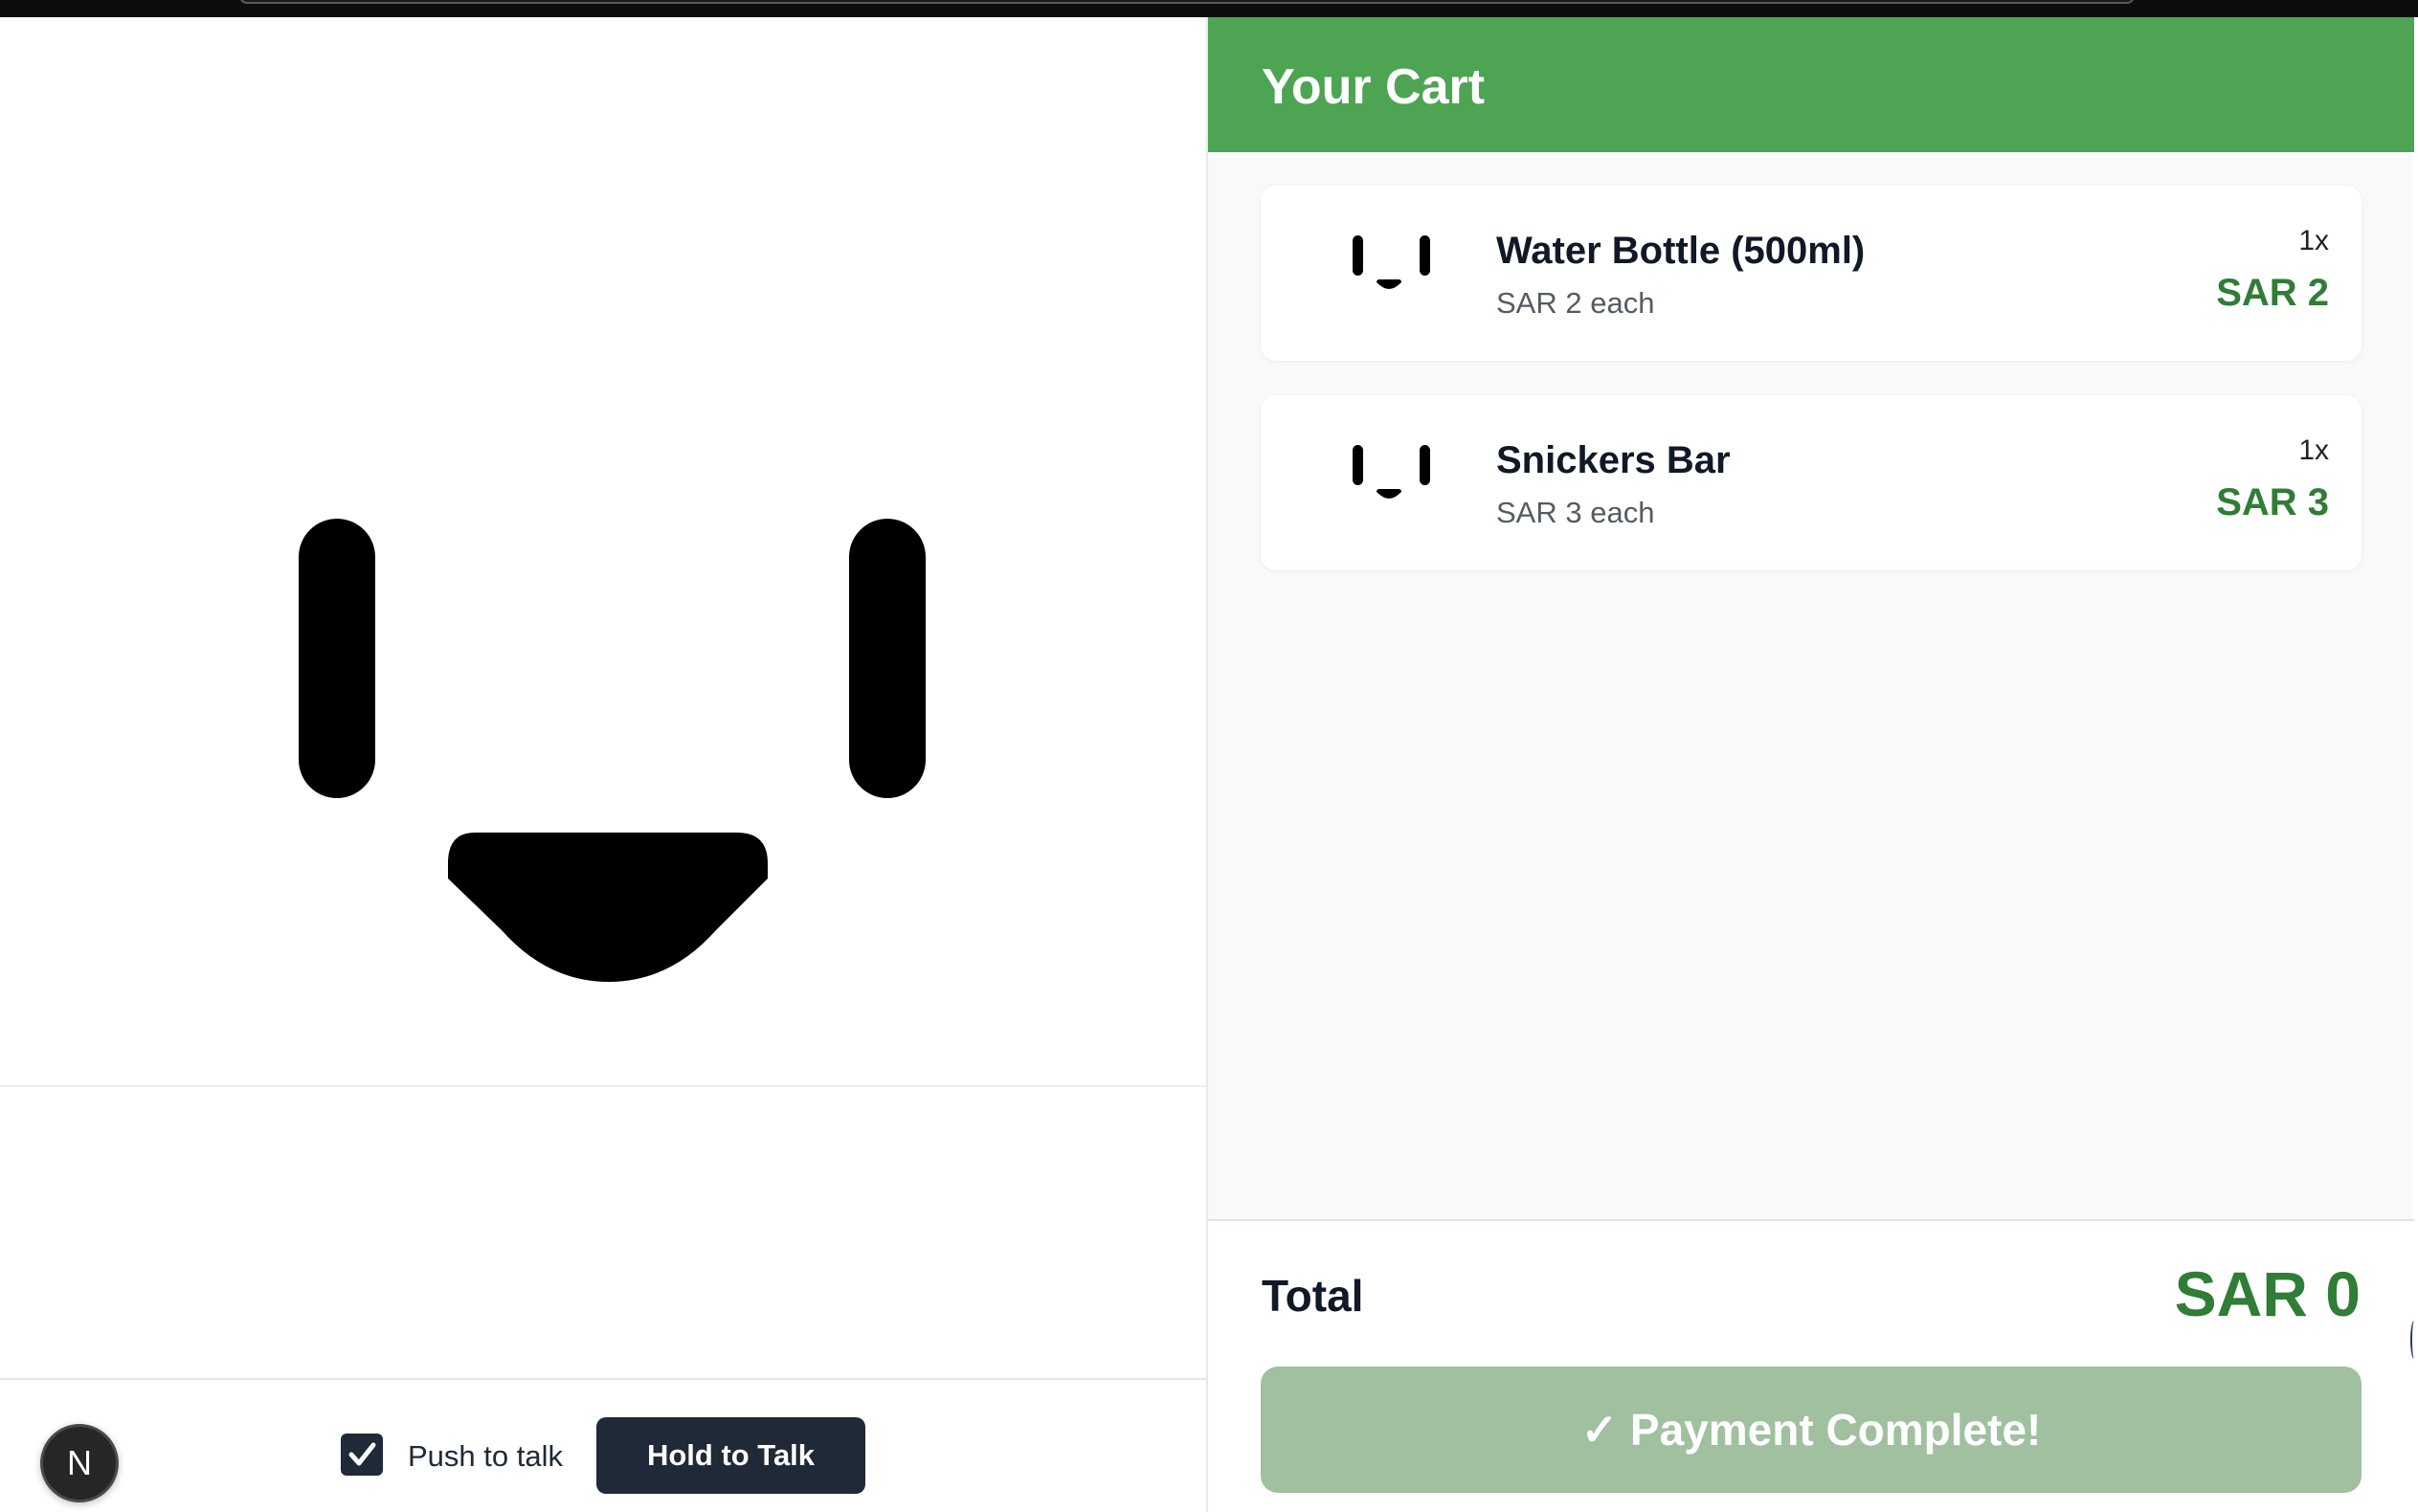 Image resolution: width=2418 pixels, height=1512 pixels. What do you see at coordinates (1575, 512) in the screenshot?
I see `cart-item-unit-price: SAR 3 each` at bounding box center [1575, 512].